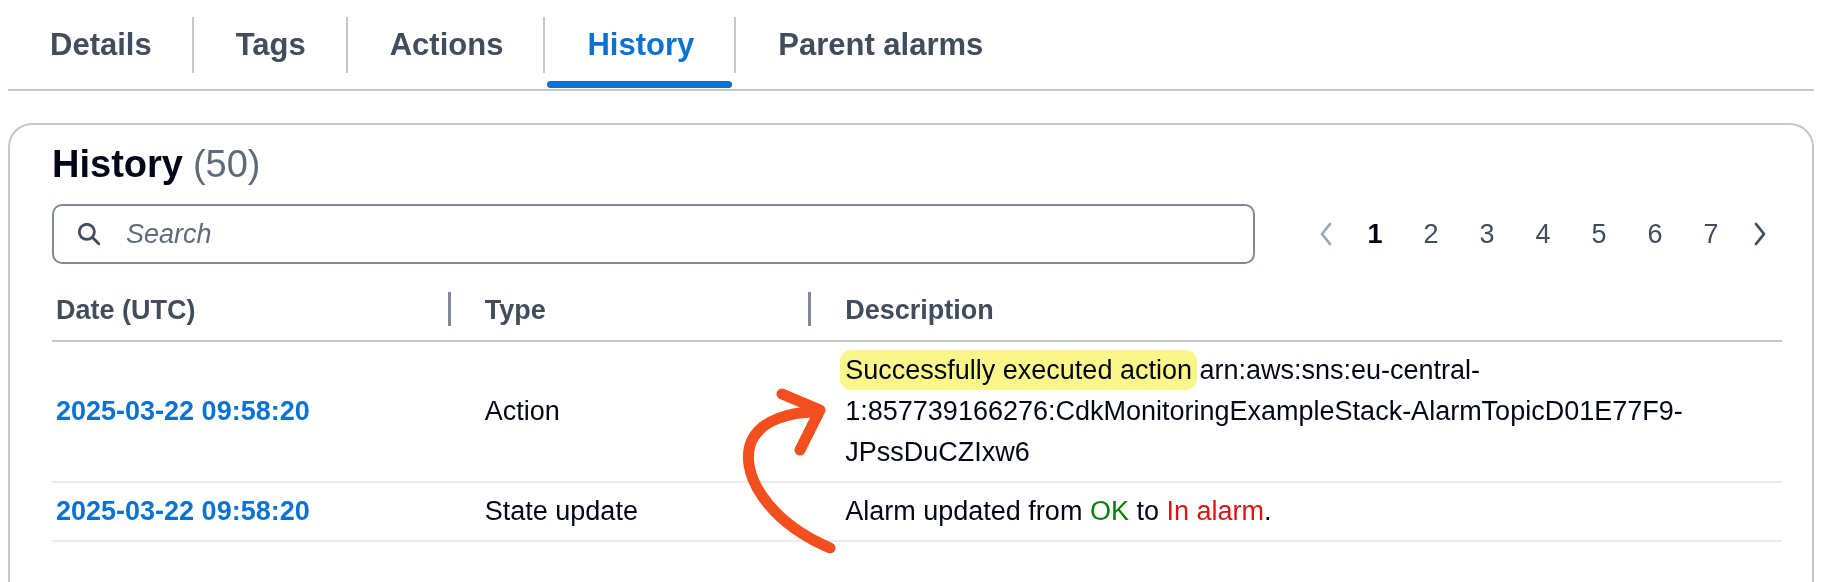  What do you see at coordinates (522, 411) in the screenshot?
I see `table-cell: Action` at bounding box center [522, 411].